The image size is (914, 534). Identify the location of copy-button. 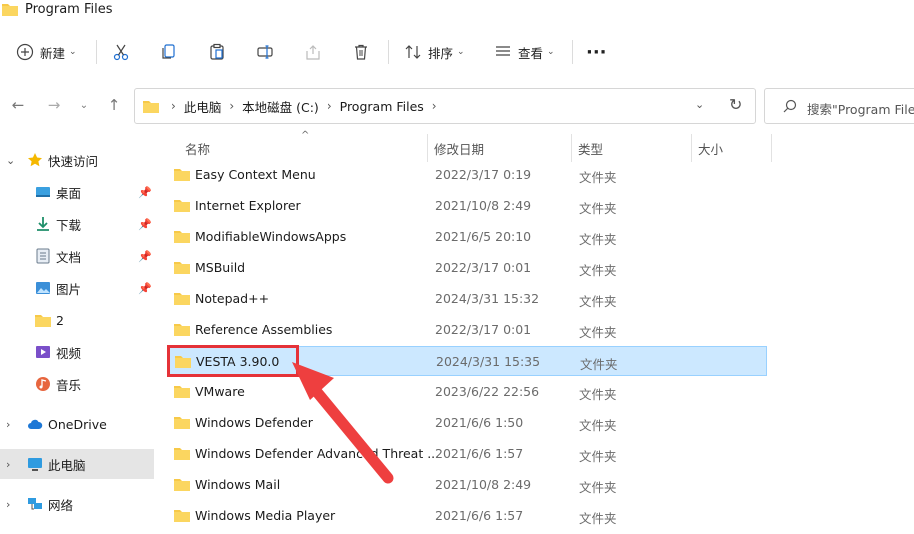
(169, 52).